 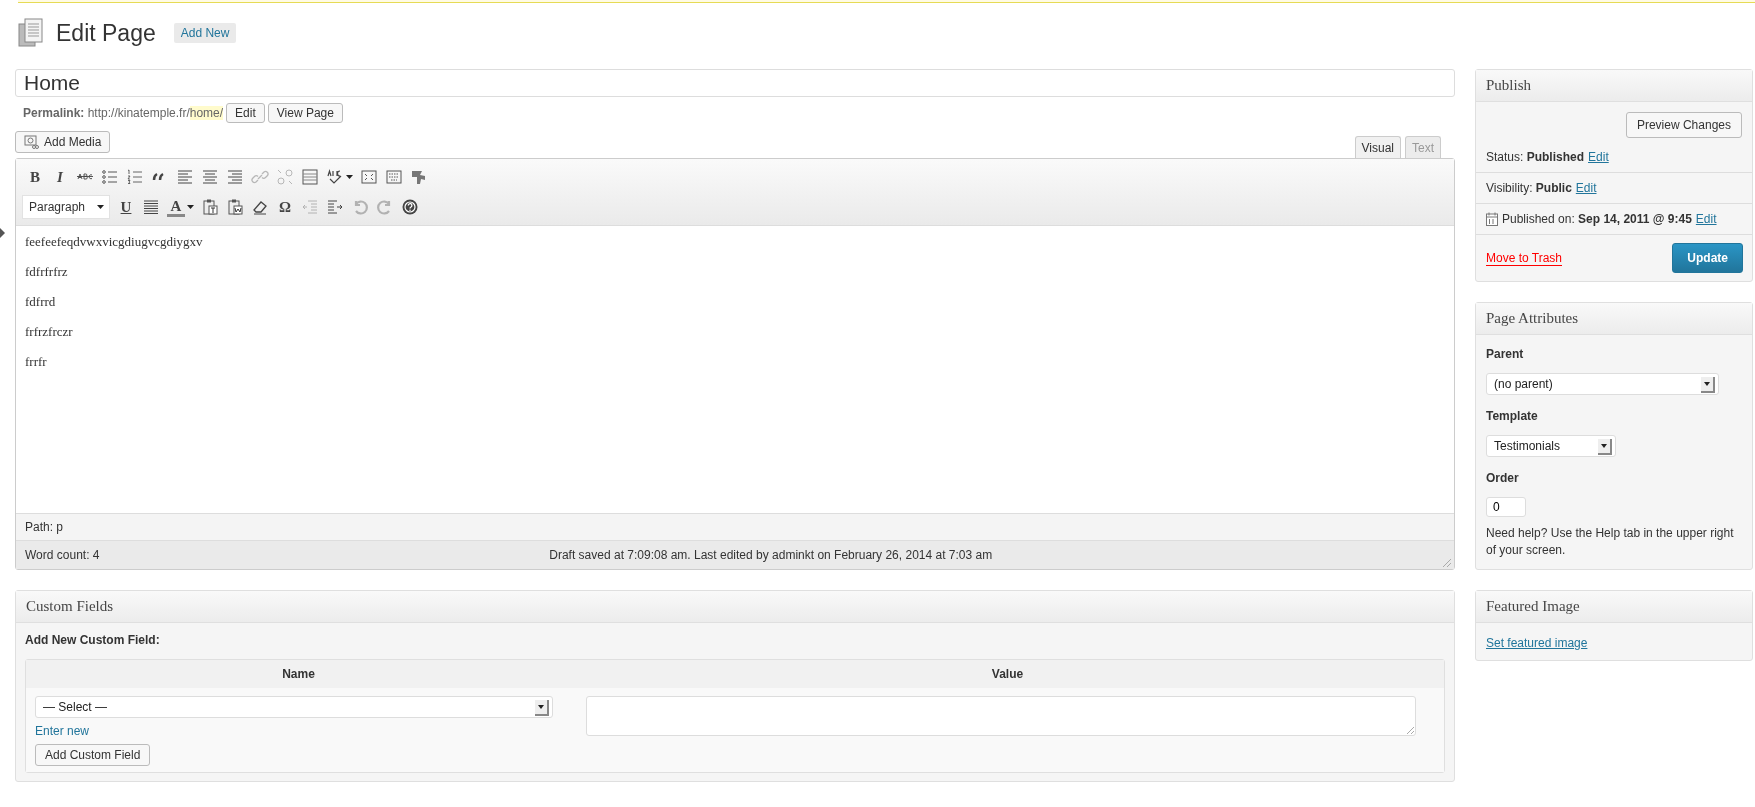 I want to click on pages-icon, so click(x=31, y=33).